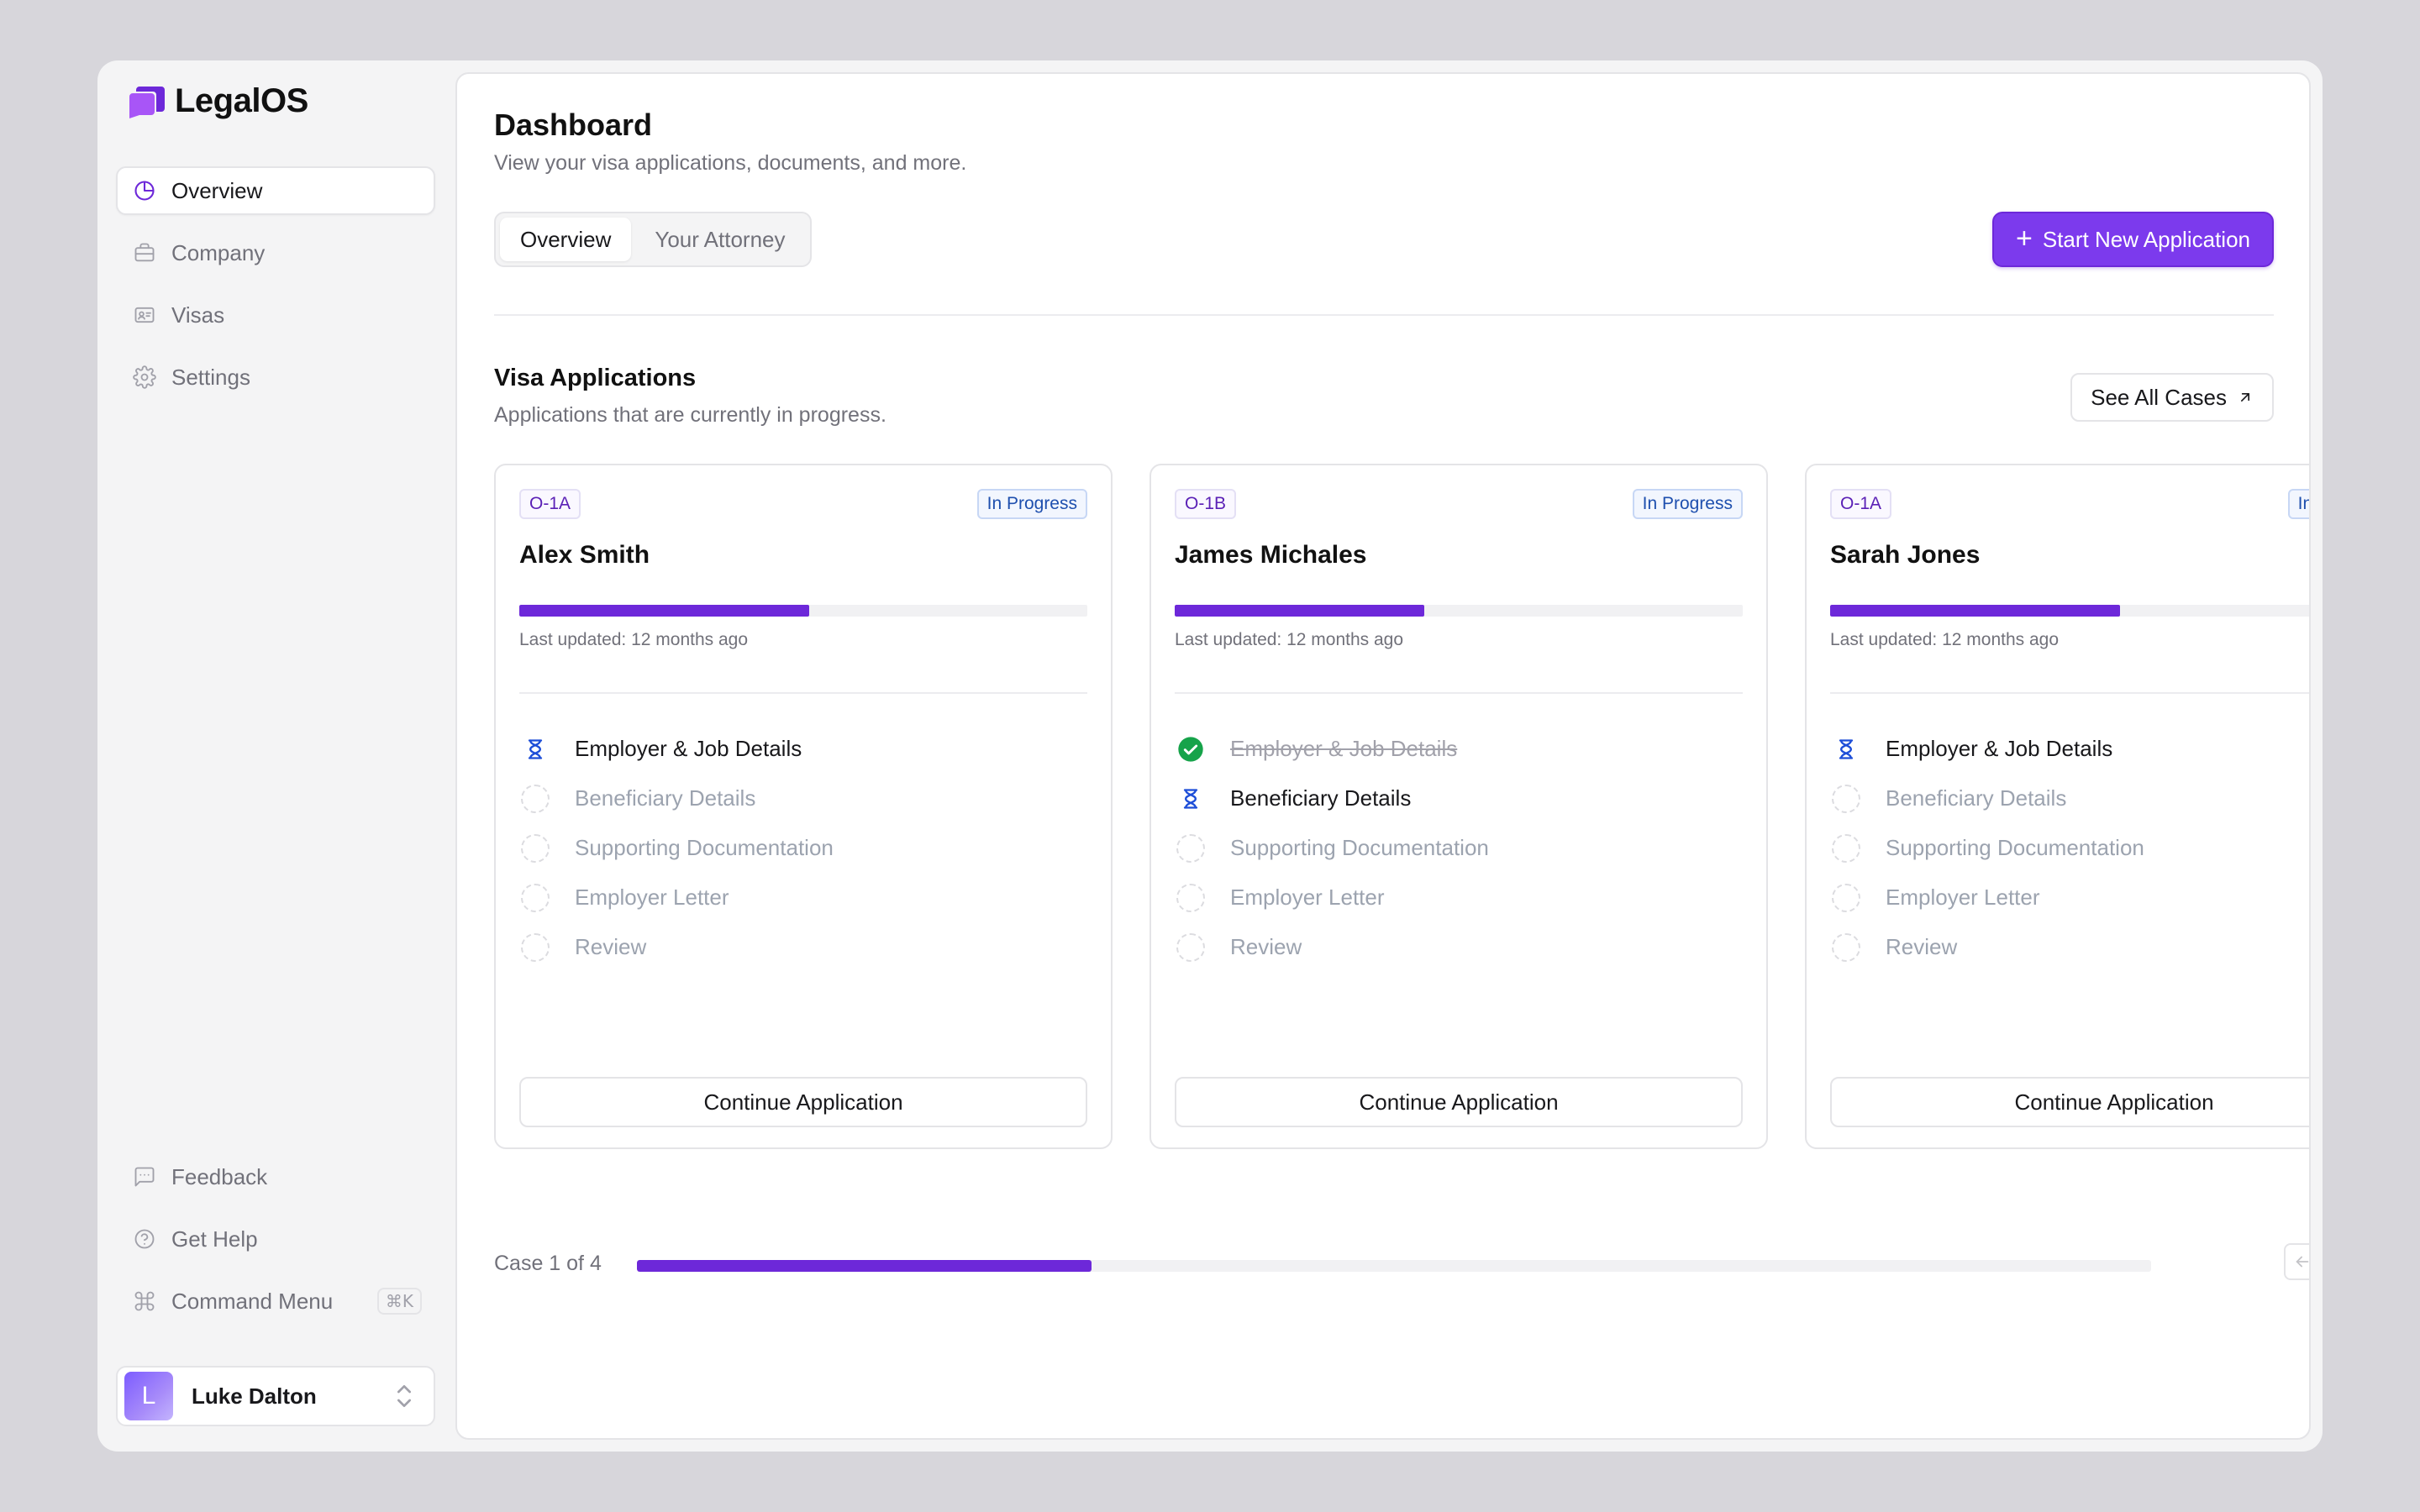 The height and width of the screenshot is (1512, 2420). What do you see at coordinates (144, 315) in the screenshot?
I see `id-card-icon` at bounding box center [144, 315].